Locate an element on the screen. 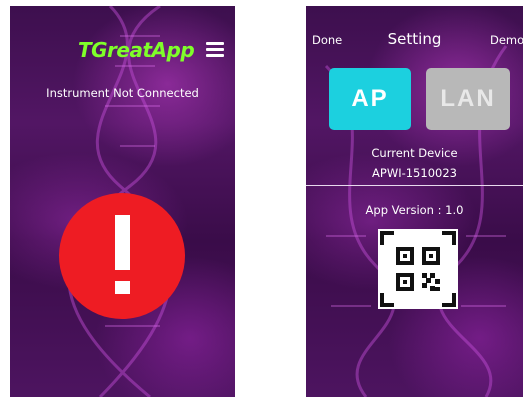 The height and width of the screenshot is (405, 523). app-title: TGreatApp is located at coordinates (136, 50).